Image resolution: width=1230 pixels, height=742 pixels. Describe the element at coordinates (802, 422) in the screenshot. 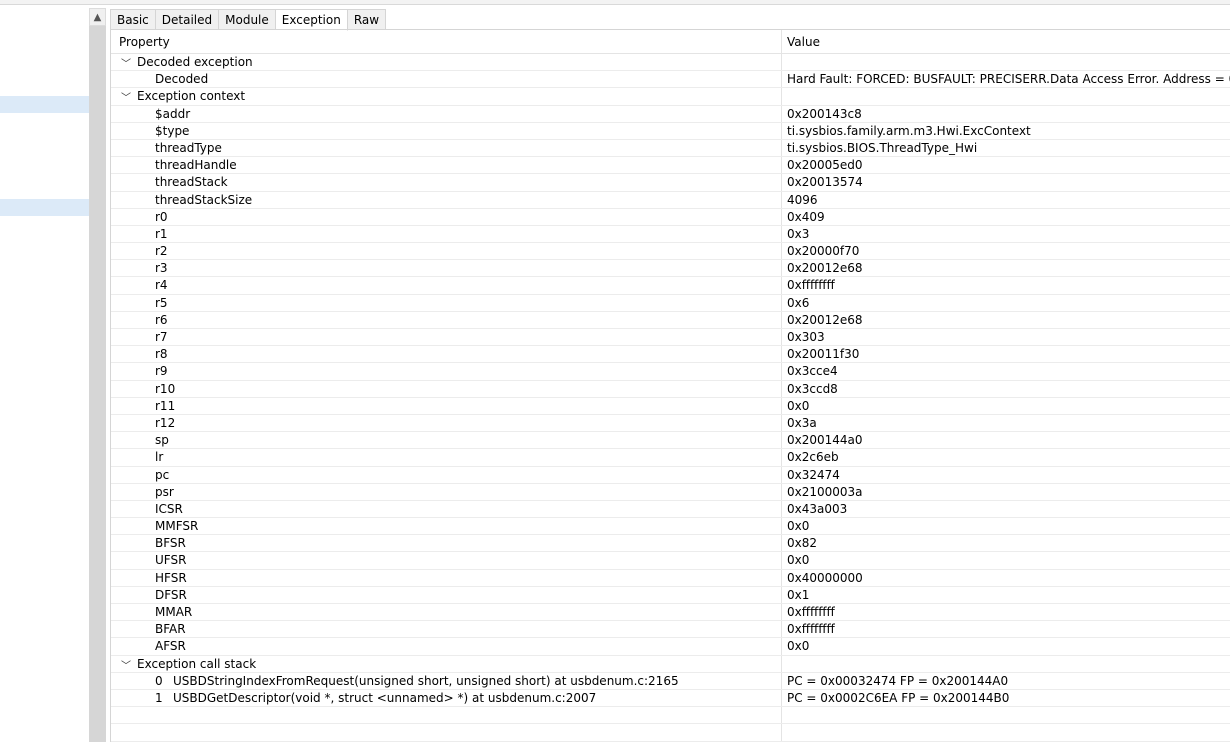

I see `property-value: 0x3a` at that location.